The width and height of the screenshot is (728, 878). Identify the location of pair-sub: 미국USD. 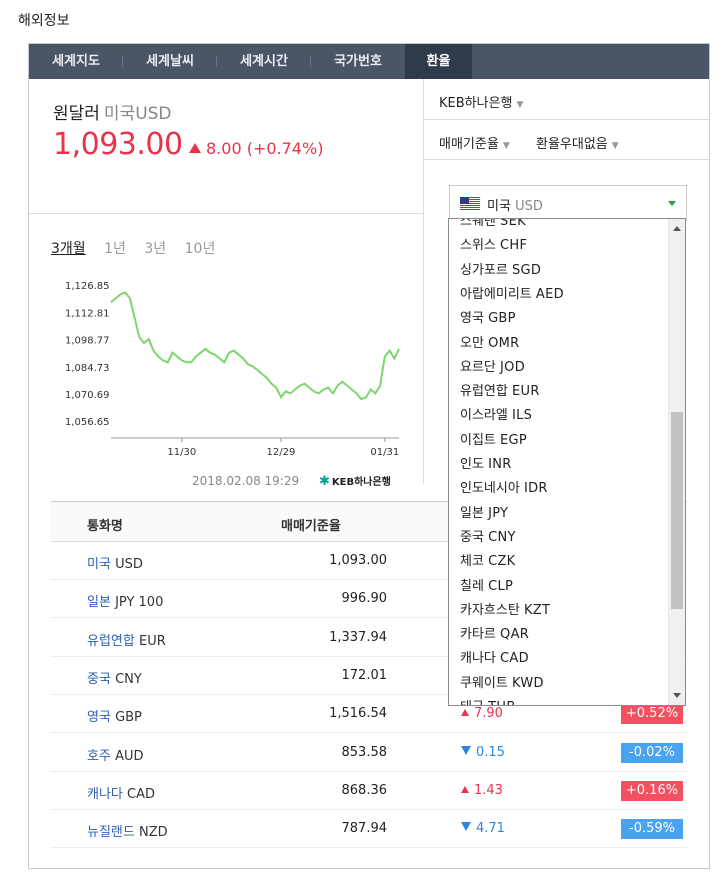
(137, 114).